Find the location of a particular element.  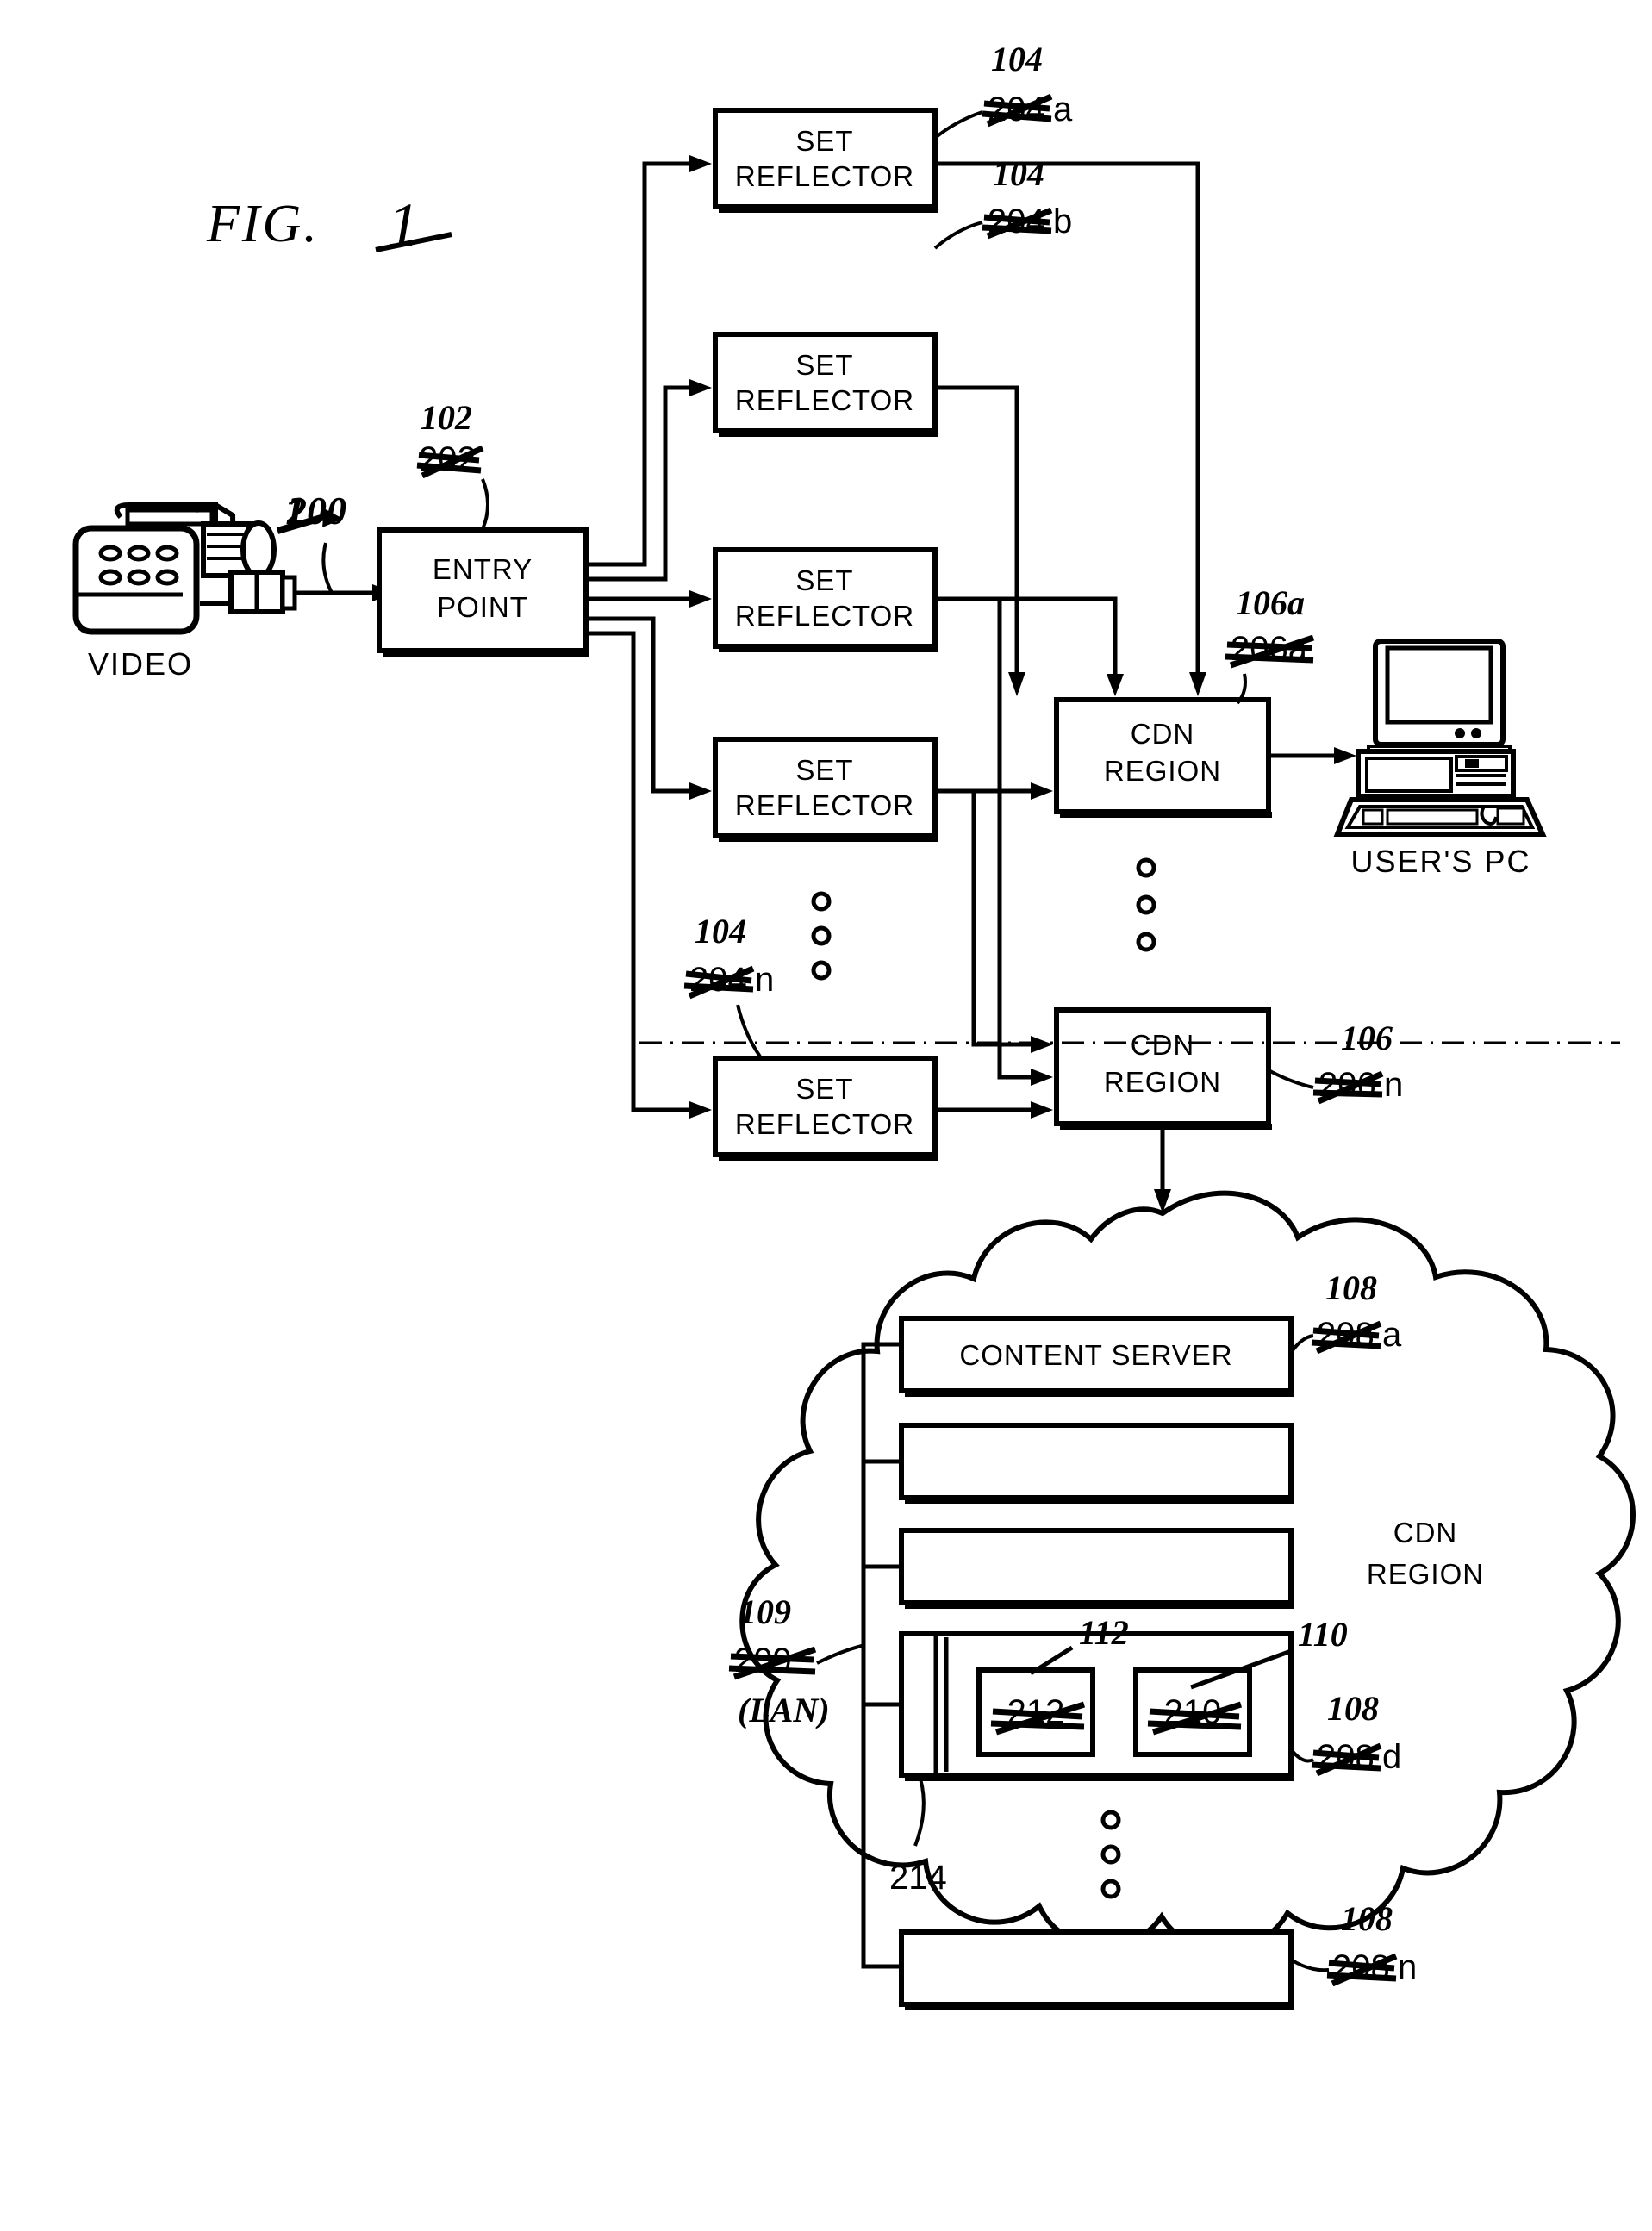

svg-text: 112 is located at coordinates (1104, 1632).